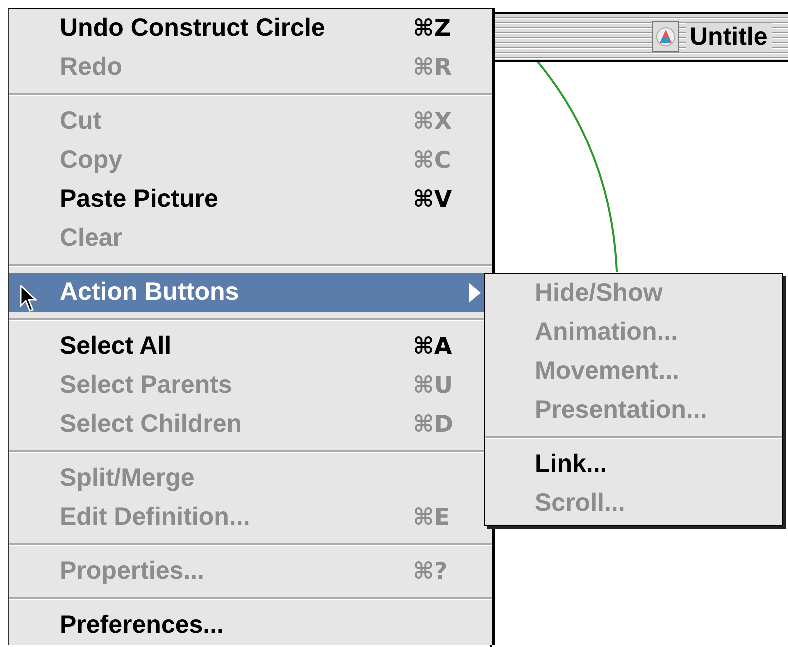  I want to click on menu-item: Paste Picture ⌘V, so click(250, 199).